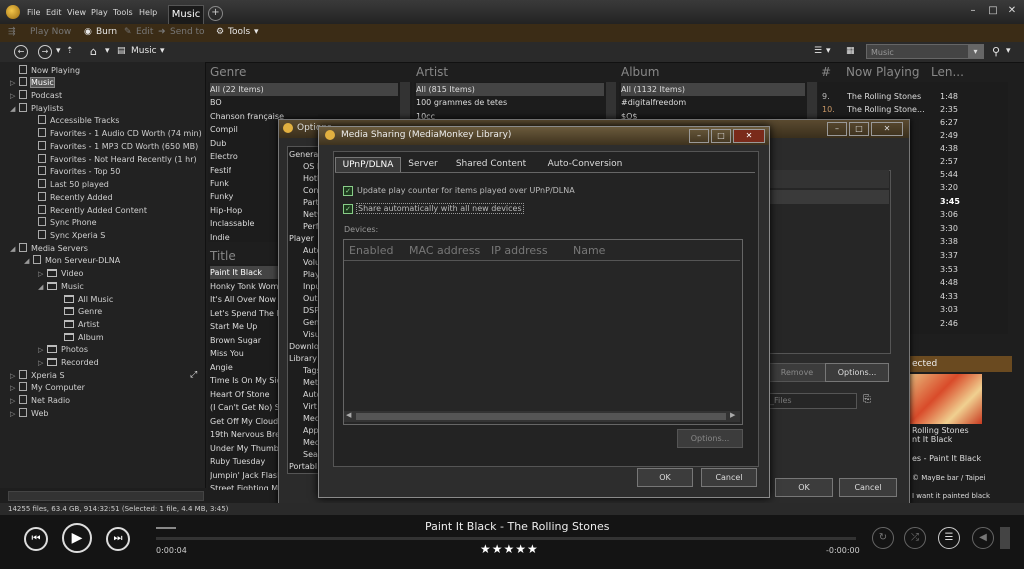 This screenshot has height=569, width=1024. Describe the element at coordinates (519, 250) in the screenshot. I see `col-ip-address: IP address` at that location.